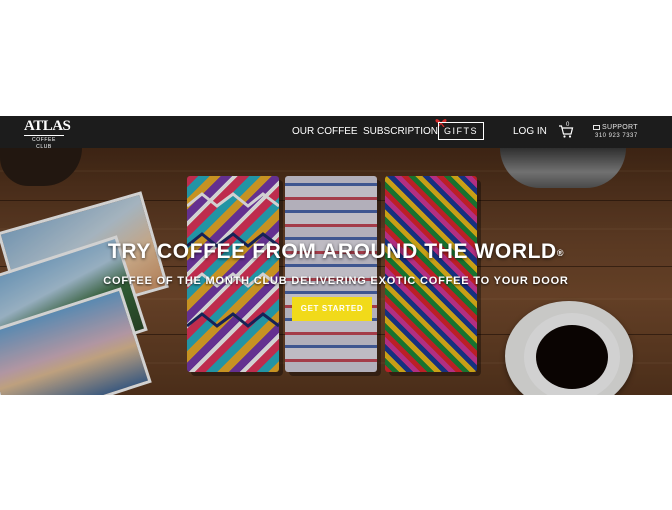 The image size is (672, 510). What do you see at coordinates (400, 132) in the screenshot?
I see `nav-subscription: SUBSCRIPTION` at bounding box center [400, 132].